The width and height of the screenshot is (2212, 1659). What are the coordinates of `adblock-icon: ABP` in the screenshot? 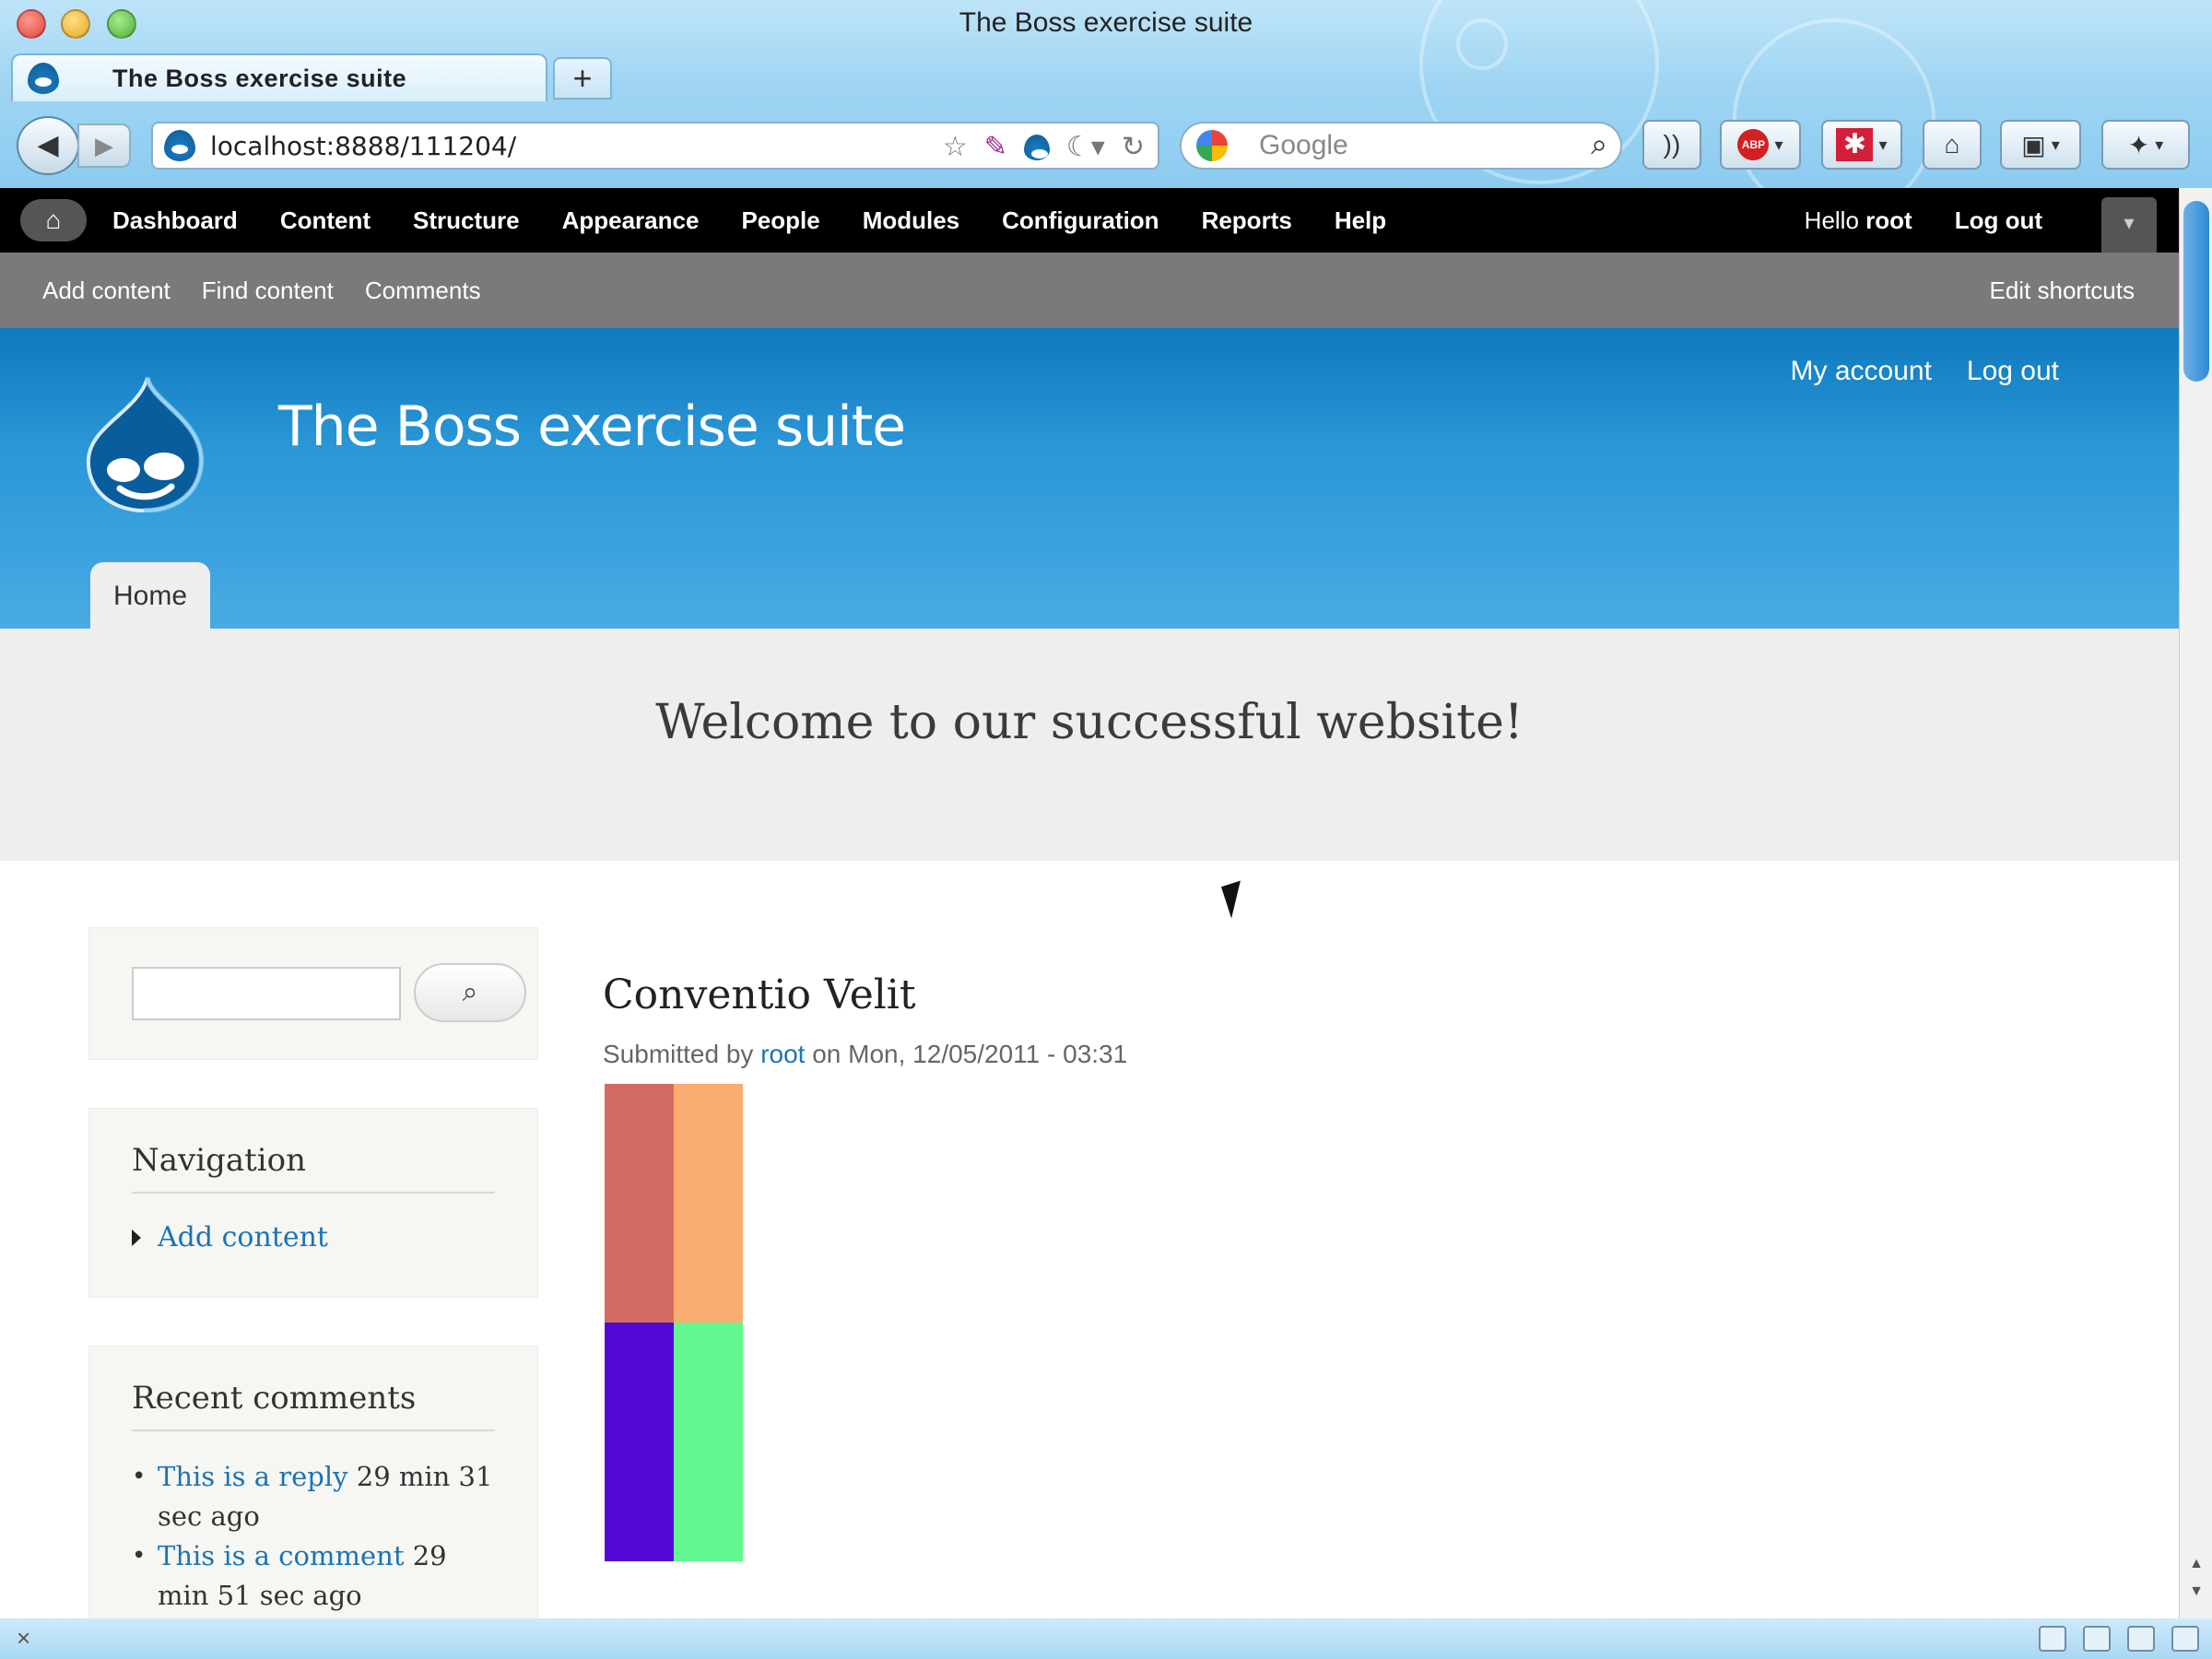 It's located at (1753, 144).